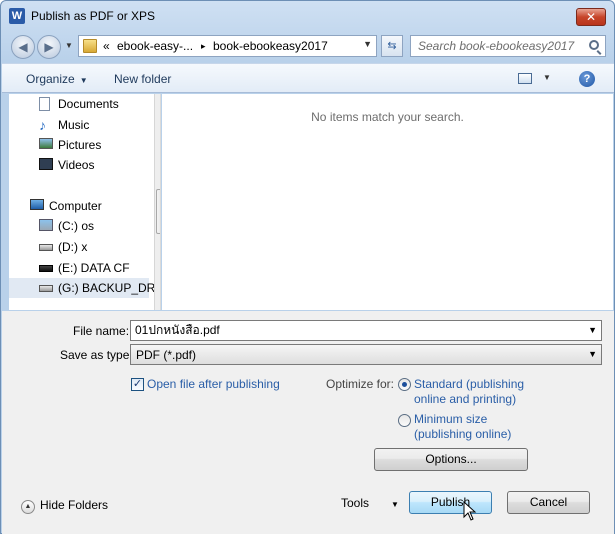  What do you see at coordinates (96, 355) in the screenshot?
I see `save-as-type-label: Save as type:` at bounding box center [96, 355].